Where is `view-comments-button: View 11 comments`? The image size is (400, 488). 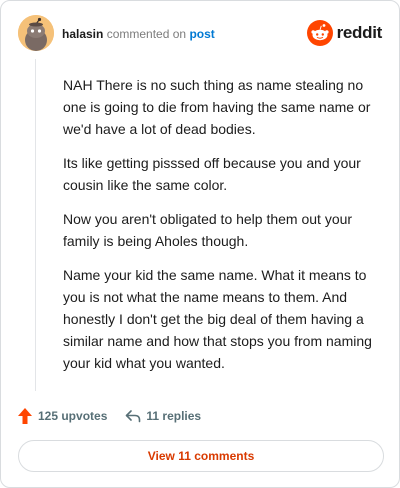 view-comments-button: View 11 comments is located at coordinates (201, 456).